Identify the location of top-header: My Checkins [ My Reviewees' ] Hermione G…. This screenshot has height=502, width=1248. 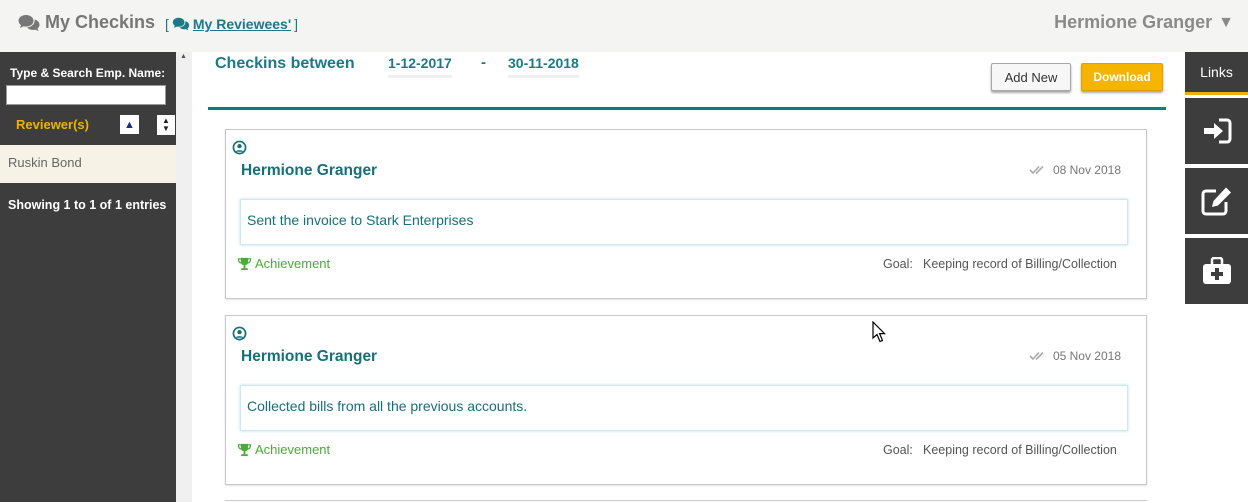
(624, 26).